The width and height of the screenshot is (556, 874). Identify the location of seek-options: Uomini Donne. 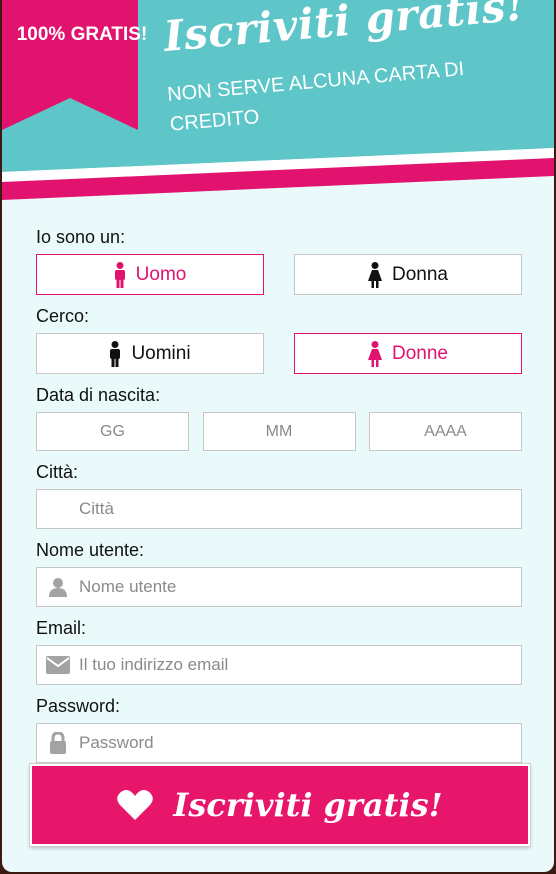
(279, 353).